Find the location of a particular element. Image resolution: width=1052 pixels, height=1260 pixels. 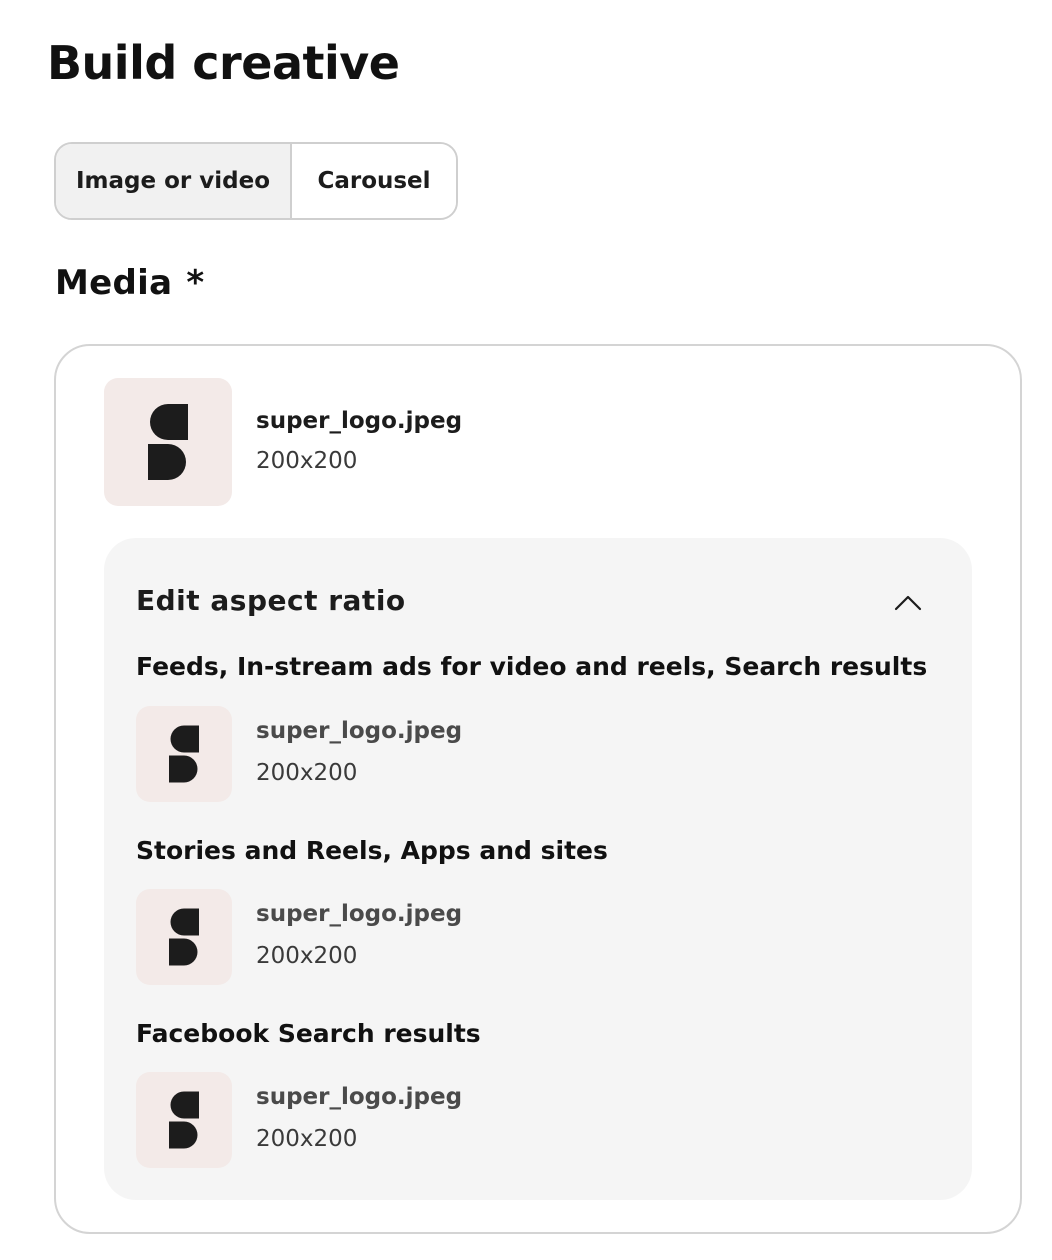

media-thumbnail is located at coordinates (168, 442).